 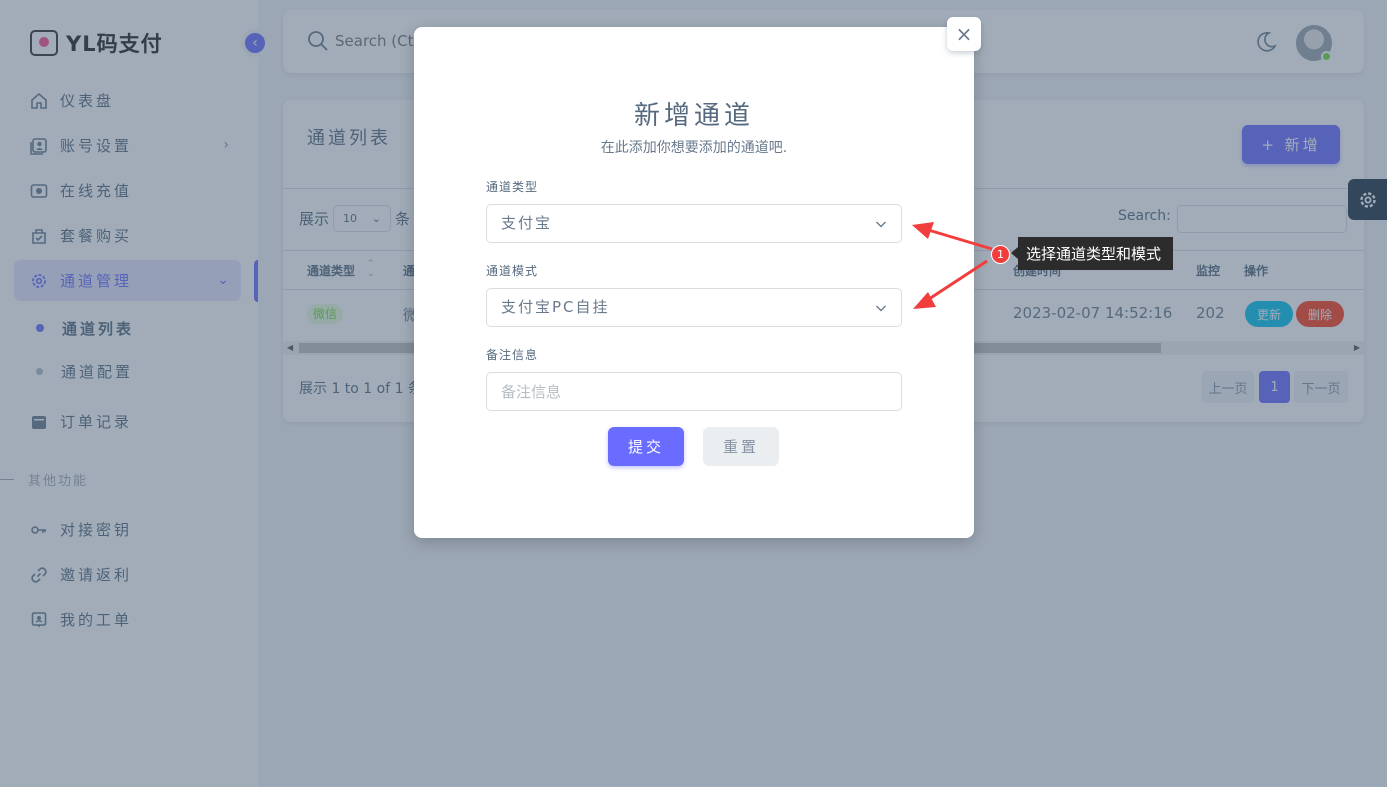 What do you see at coordinates (555, 307) in the screenshot?
I see `channel-mode-value: 支付宝PC自挂` at bounding box center [555, 307].